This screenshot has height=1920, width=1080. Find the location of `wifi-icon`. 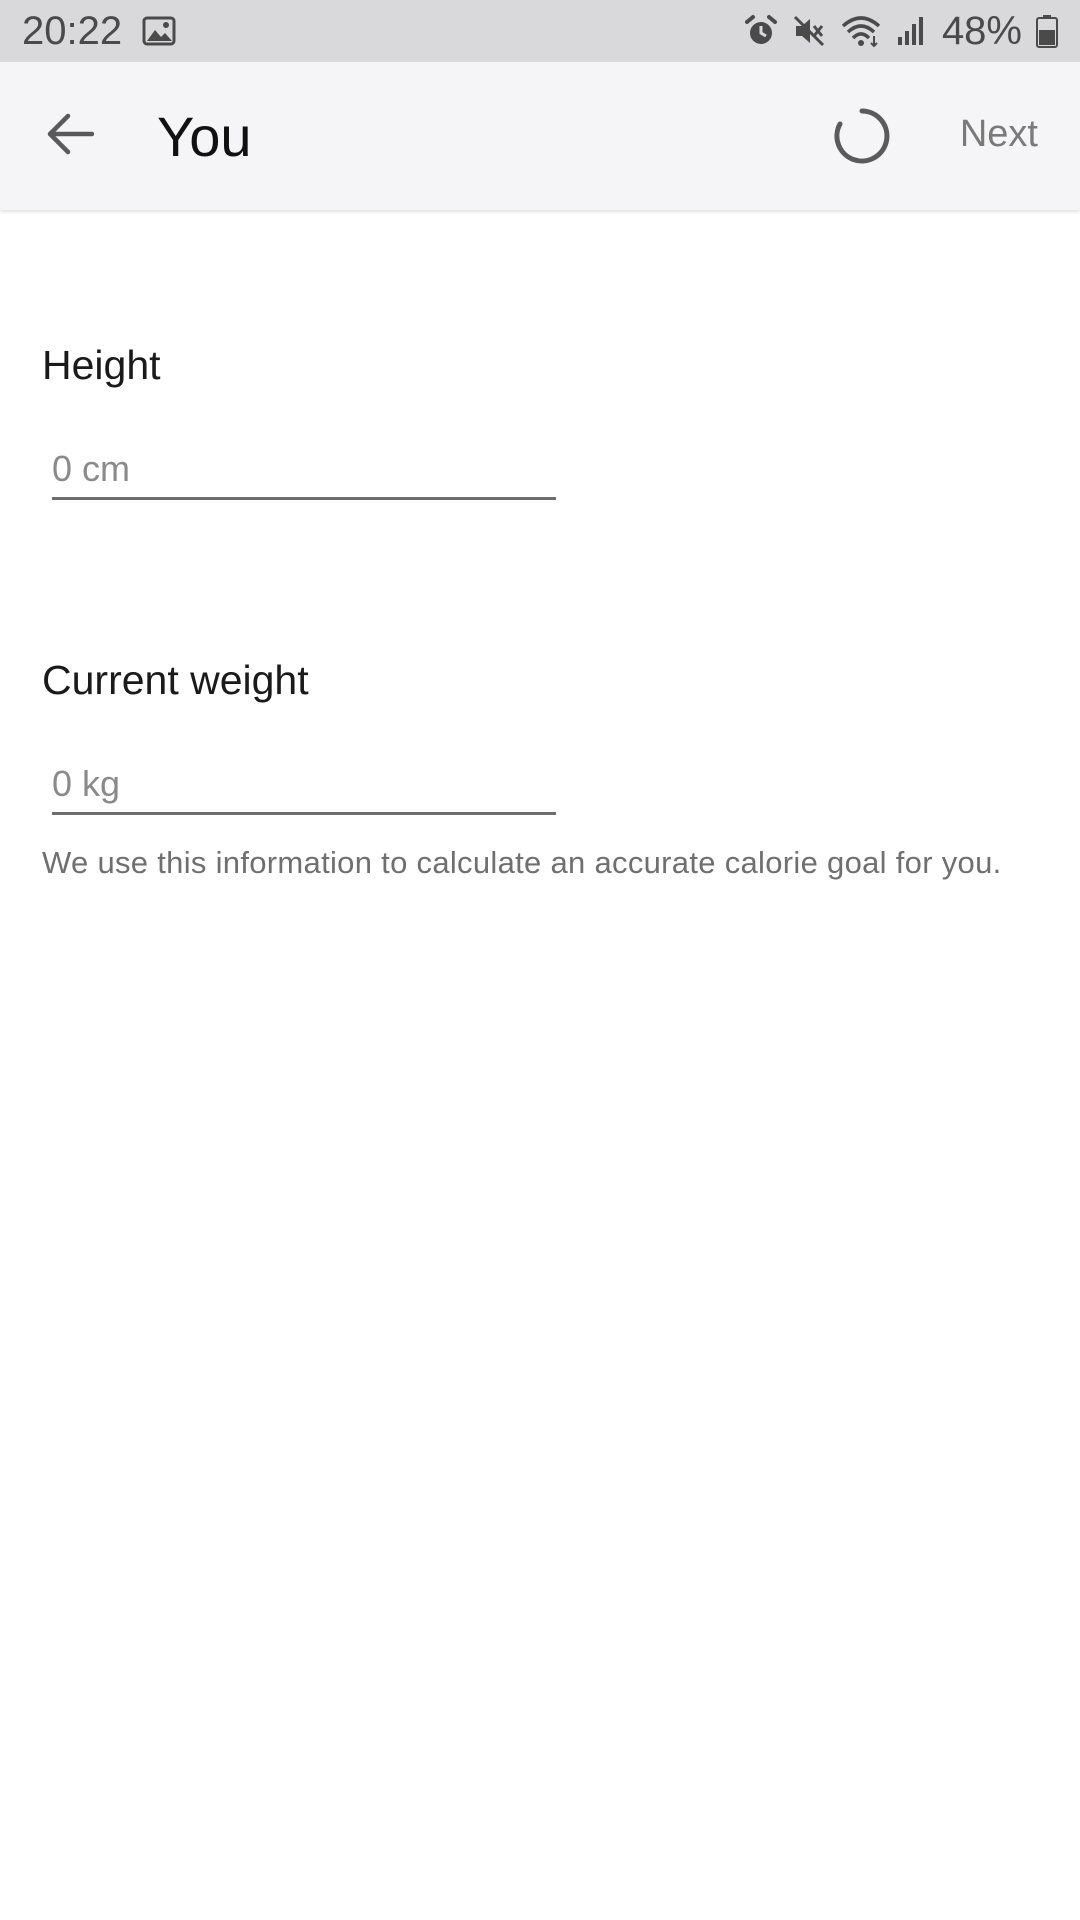

wifi-icon is located at coordinates (861, 31).